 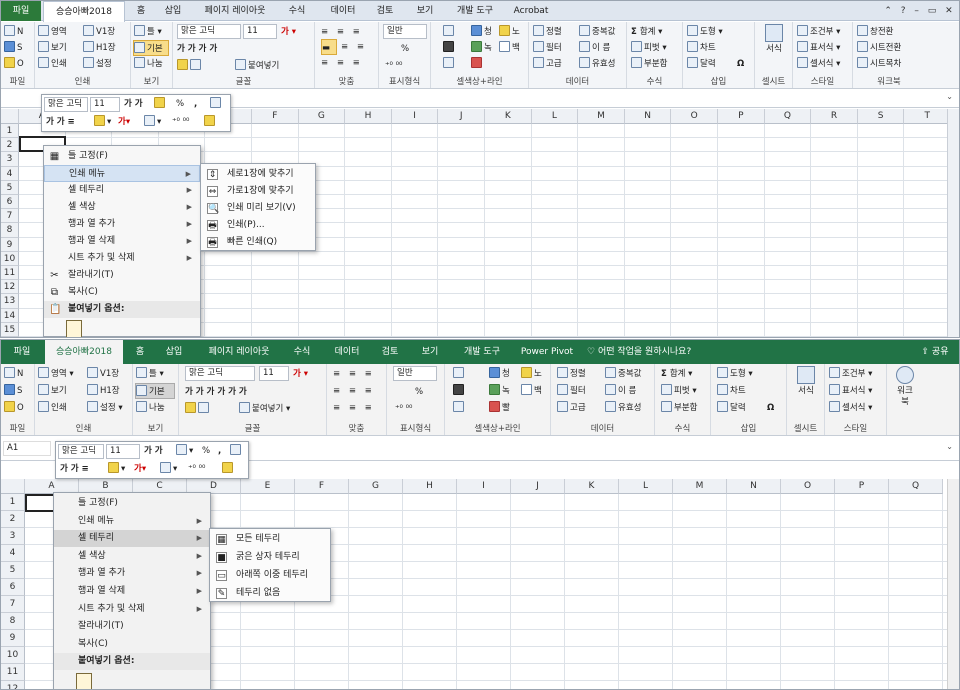 I want to click on column-header: M, so click(x=700, y=486).